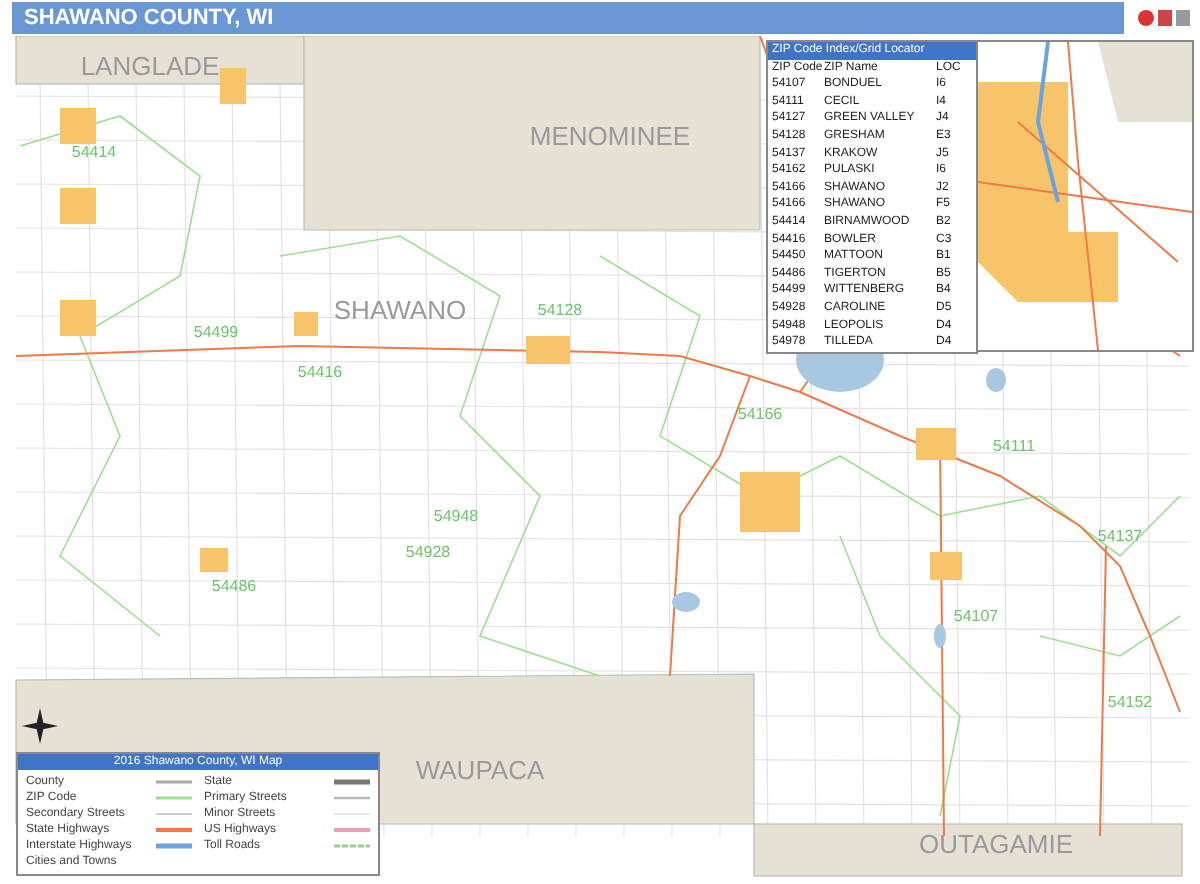  I want to click on county-label: WAUPACA, so click(480, 770).